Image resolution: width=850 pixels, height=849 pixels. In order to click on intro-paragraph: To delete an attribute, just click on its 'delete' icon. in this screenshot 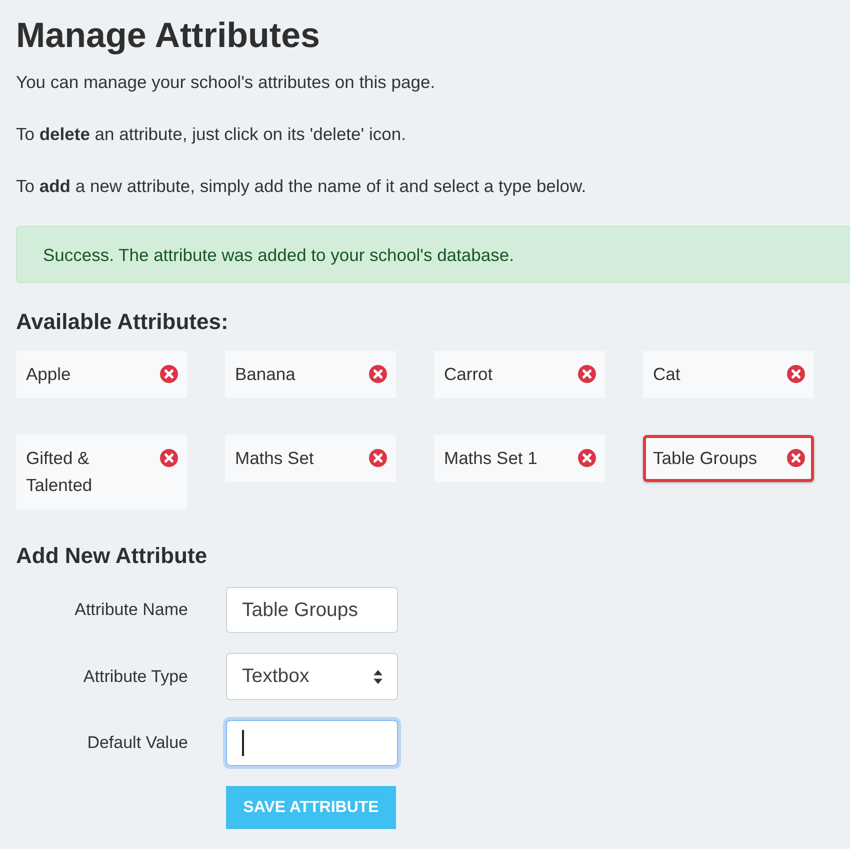, I will do `click(211, 134)`.